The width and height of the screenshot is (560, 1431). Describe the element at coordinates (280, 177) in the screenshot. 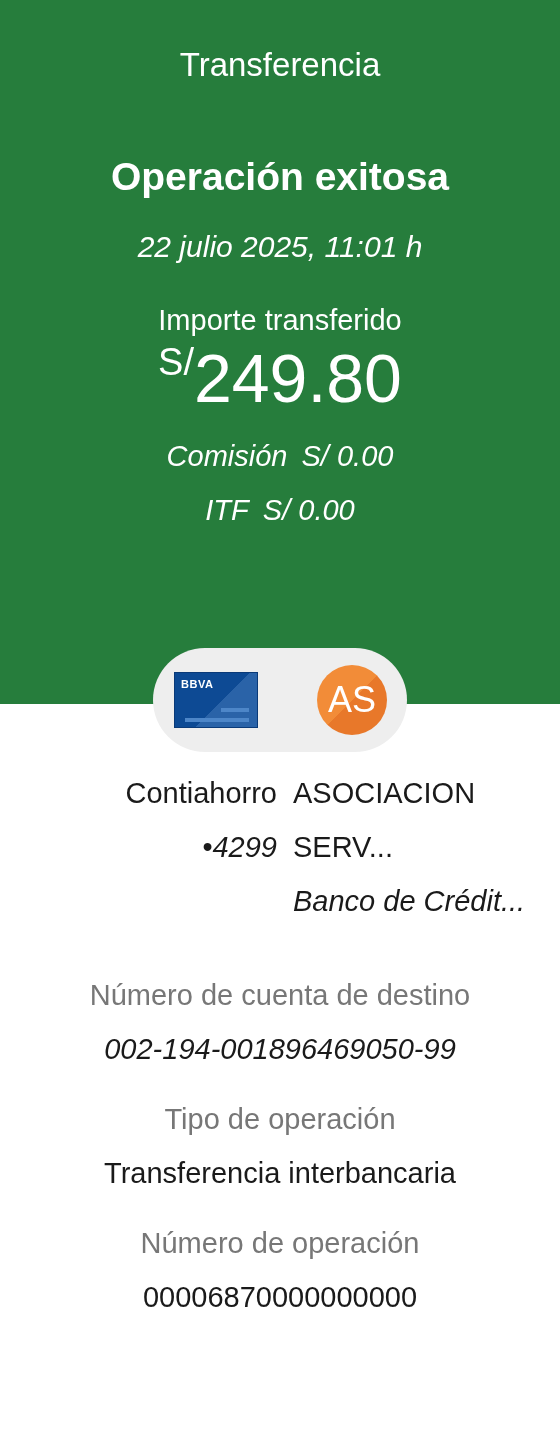

I see `status-heading: Operación exitosa` at that location.